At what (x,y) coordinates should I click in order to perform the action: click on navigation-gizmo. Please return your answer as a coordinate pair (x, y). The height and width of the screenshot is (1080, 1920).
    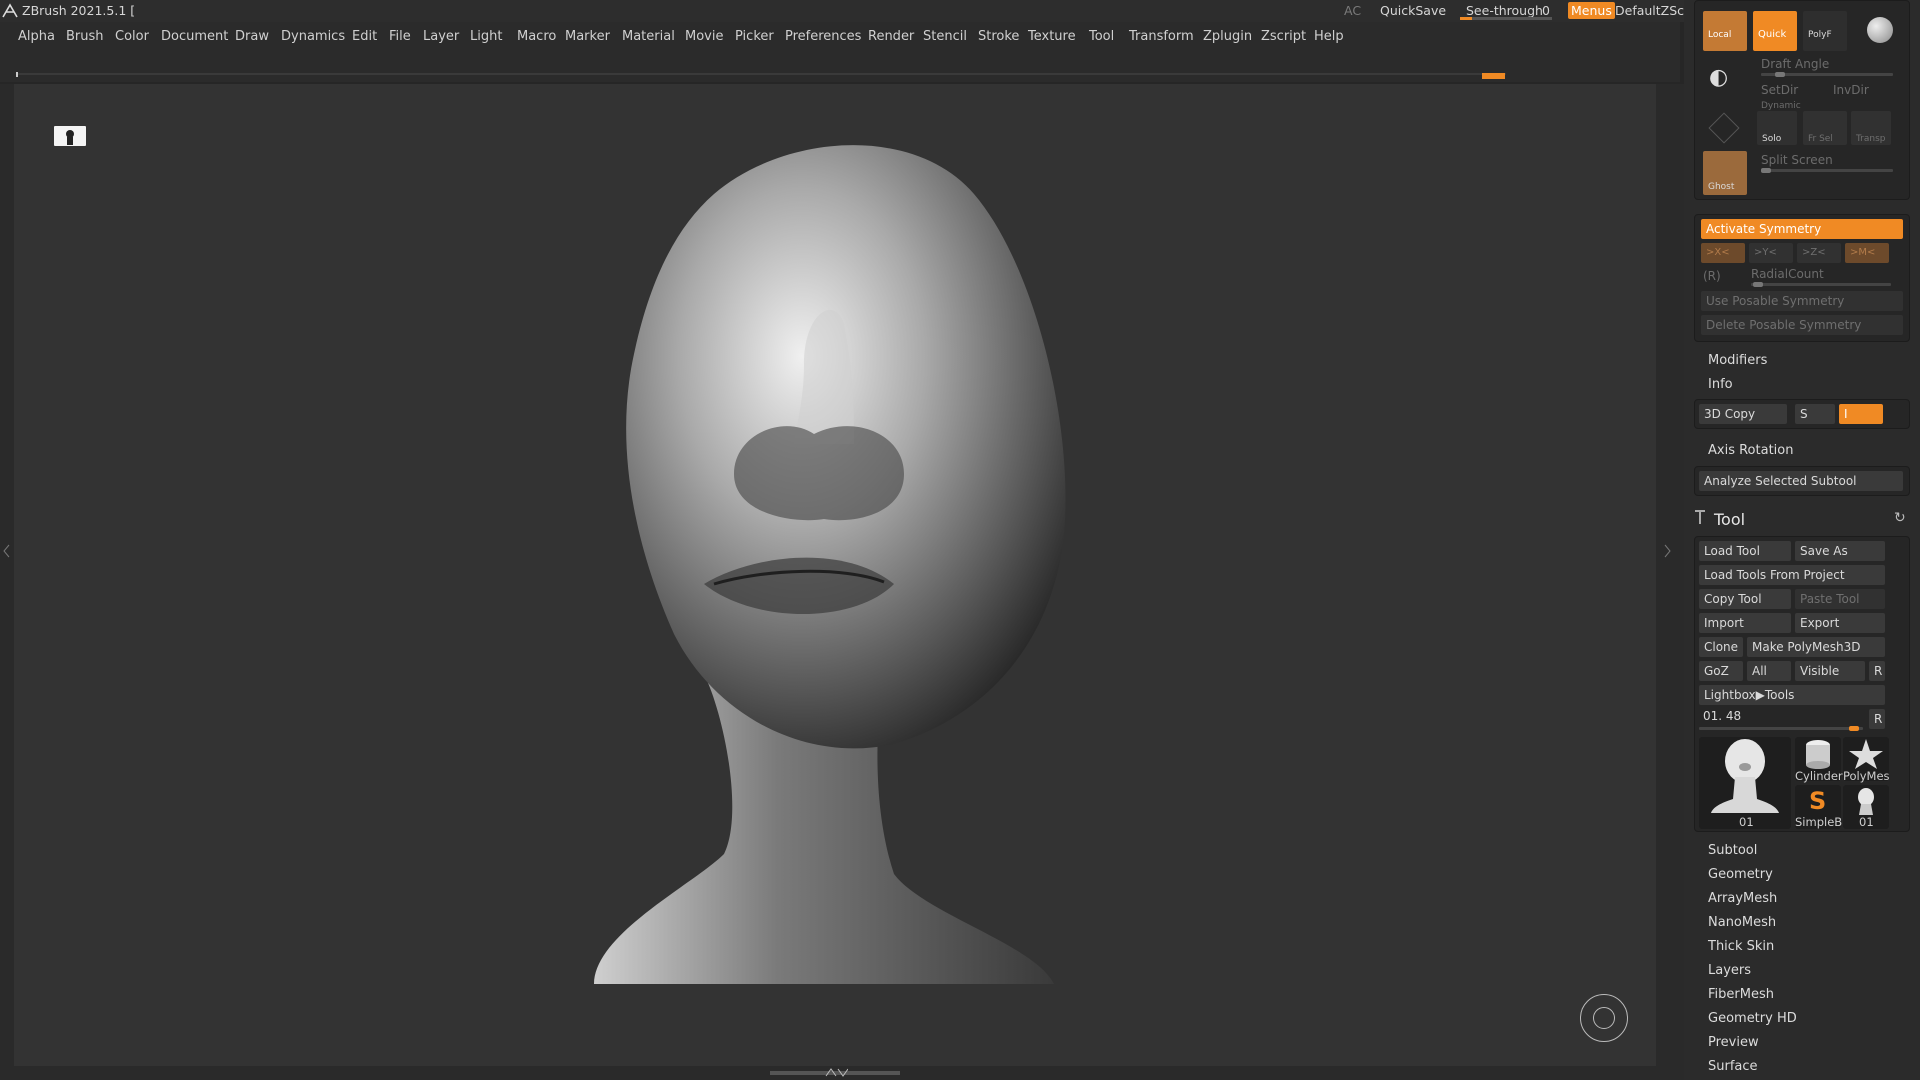
    Looking at the image, I should click on (1604, 1018).